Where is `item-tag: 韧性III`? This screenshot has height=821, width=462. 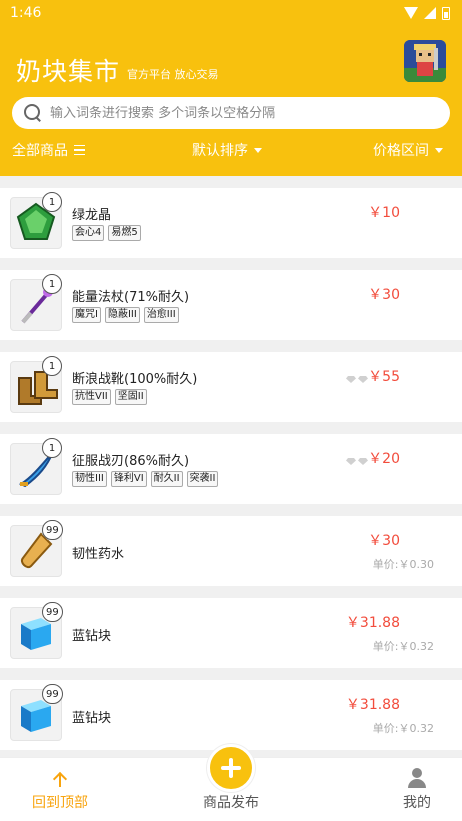
item-tag: 韧性III is located at coordinates (89, 479).